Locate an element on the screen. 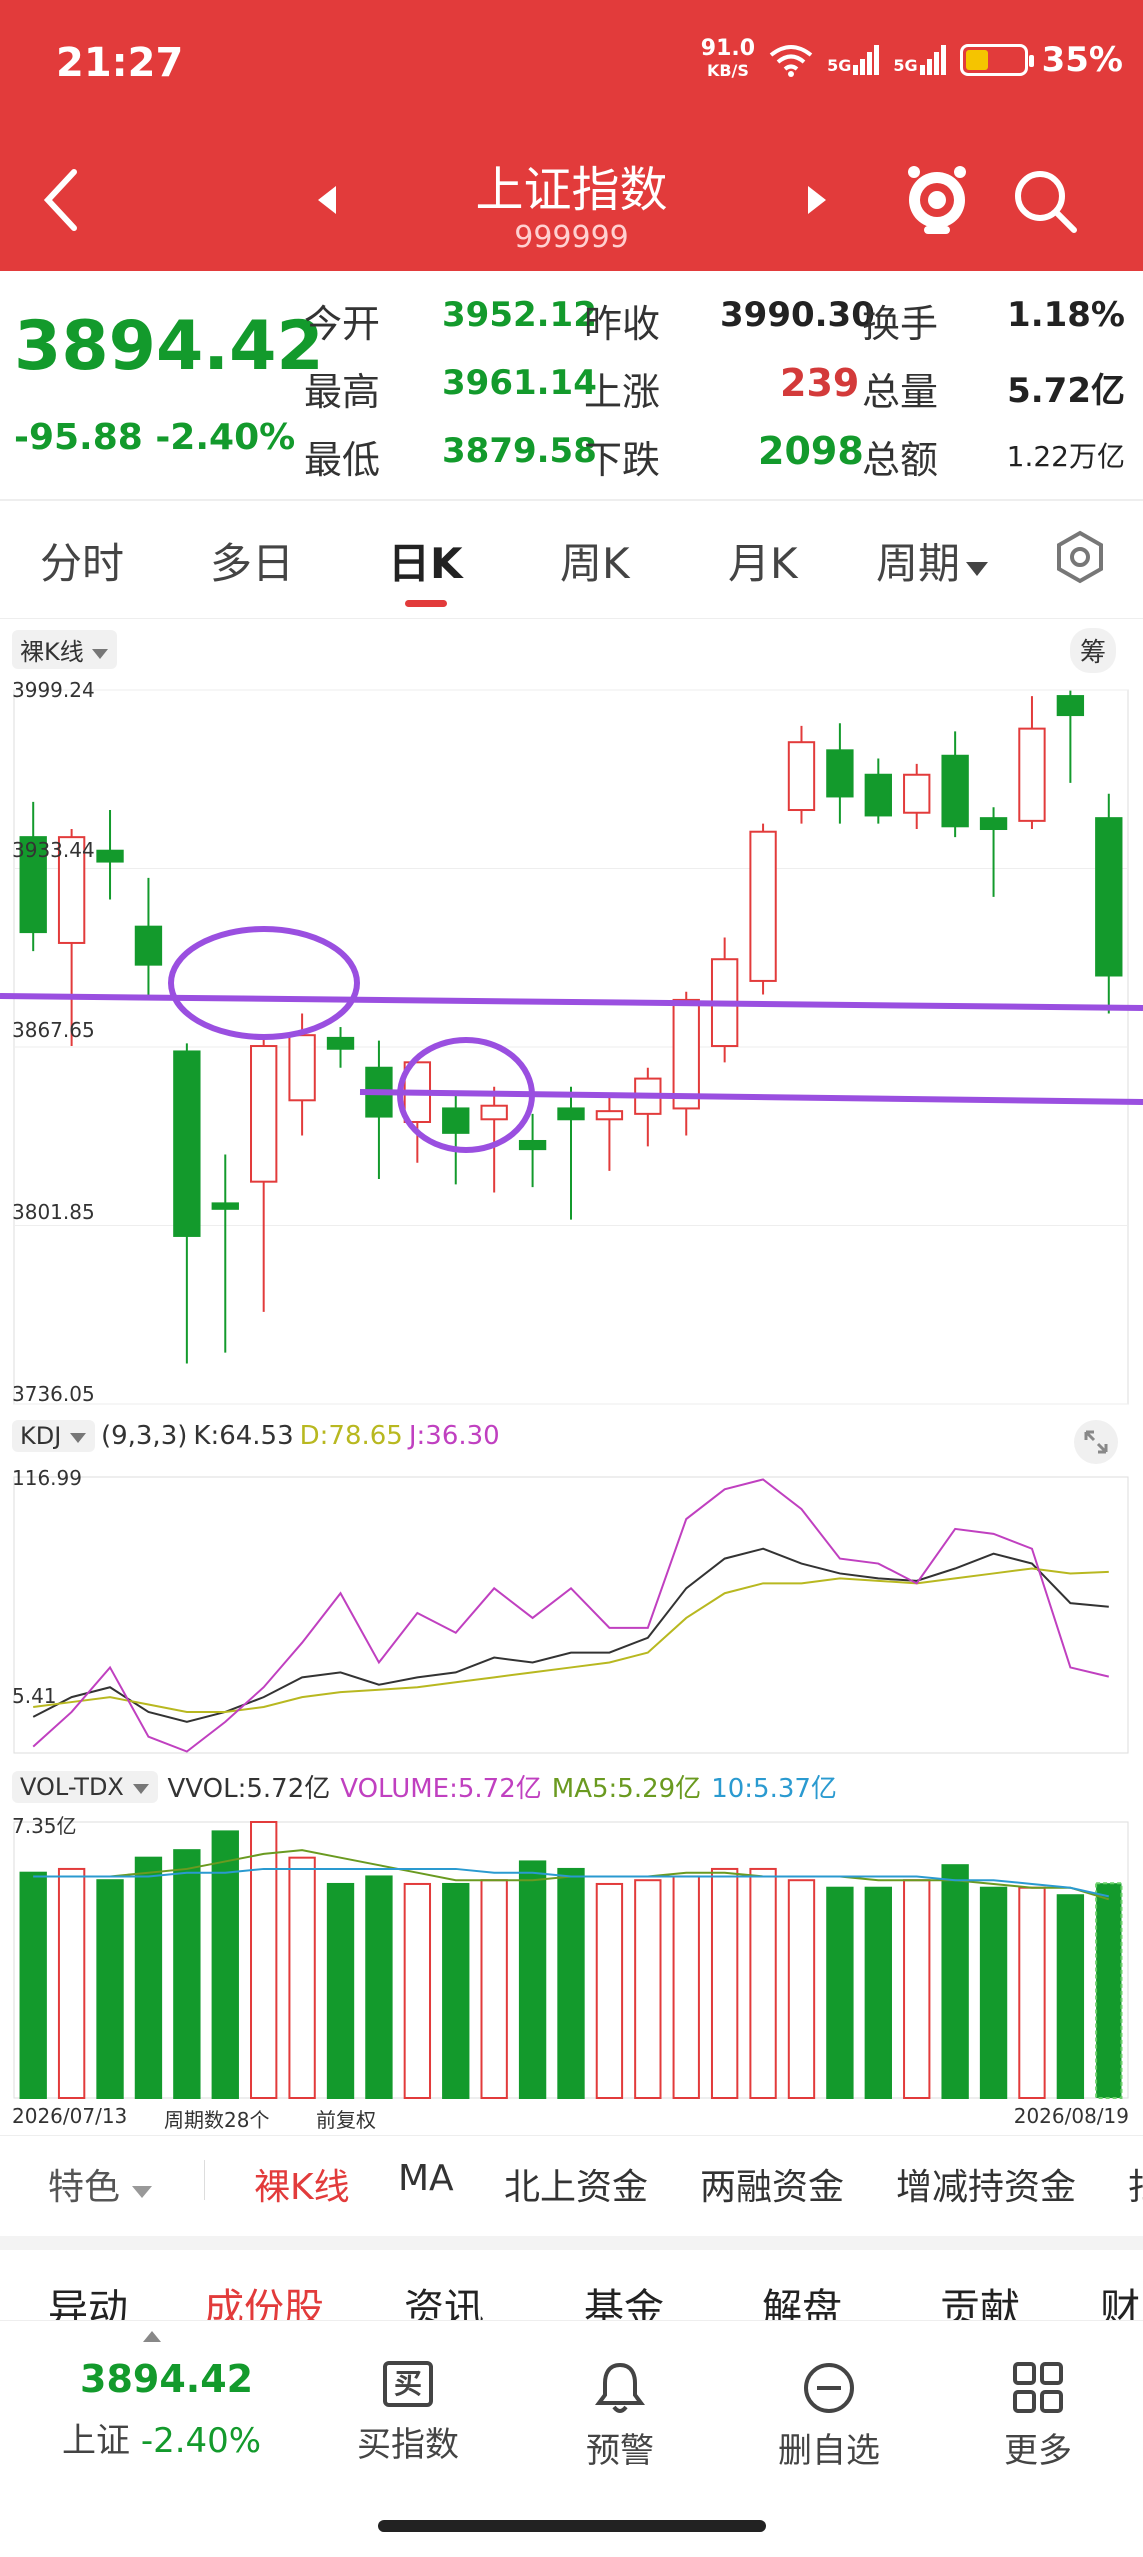  kdj-d: D:78.65 is located at coordinates (351, 1436).